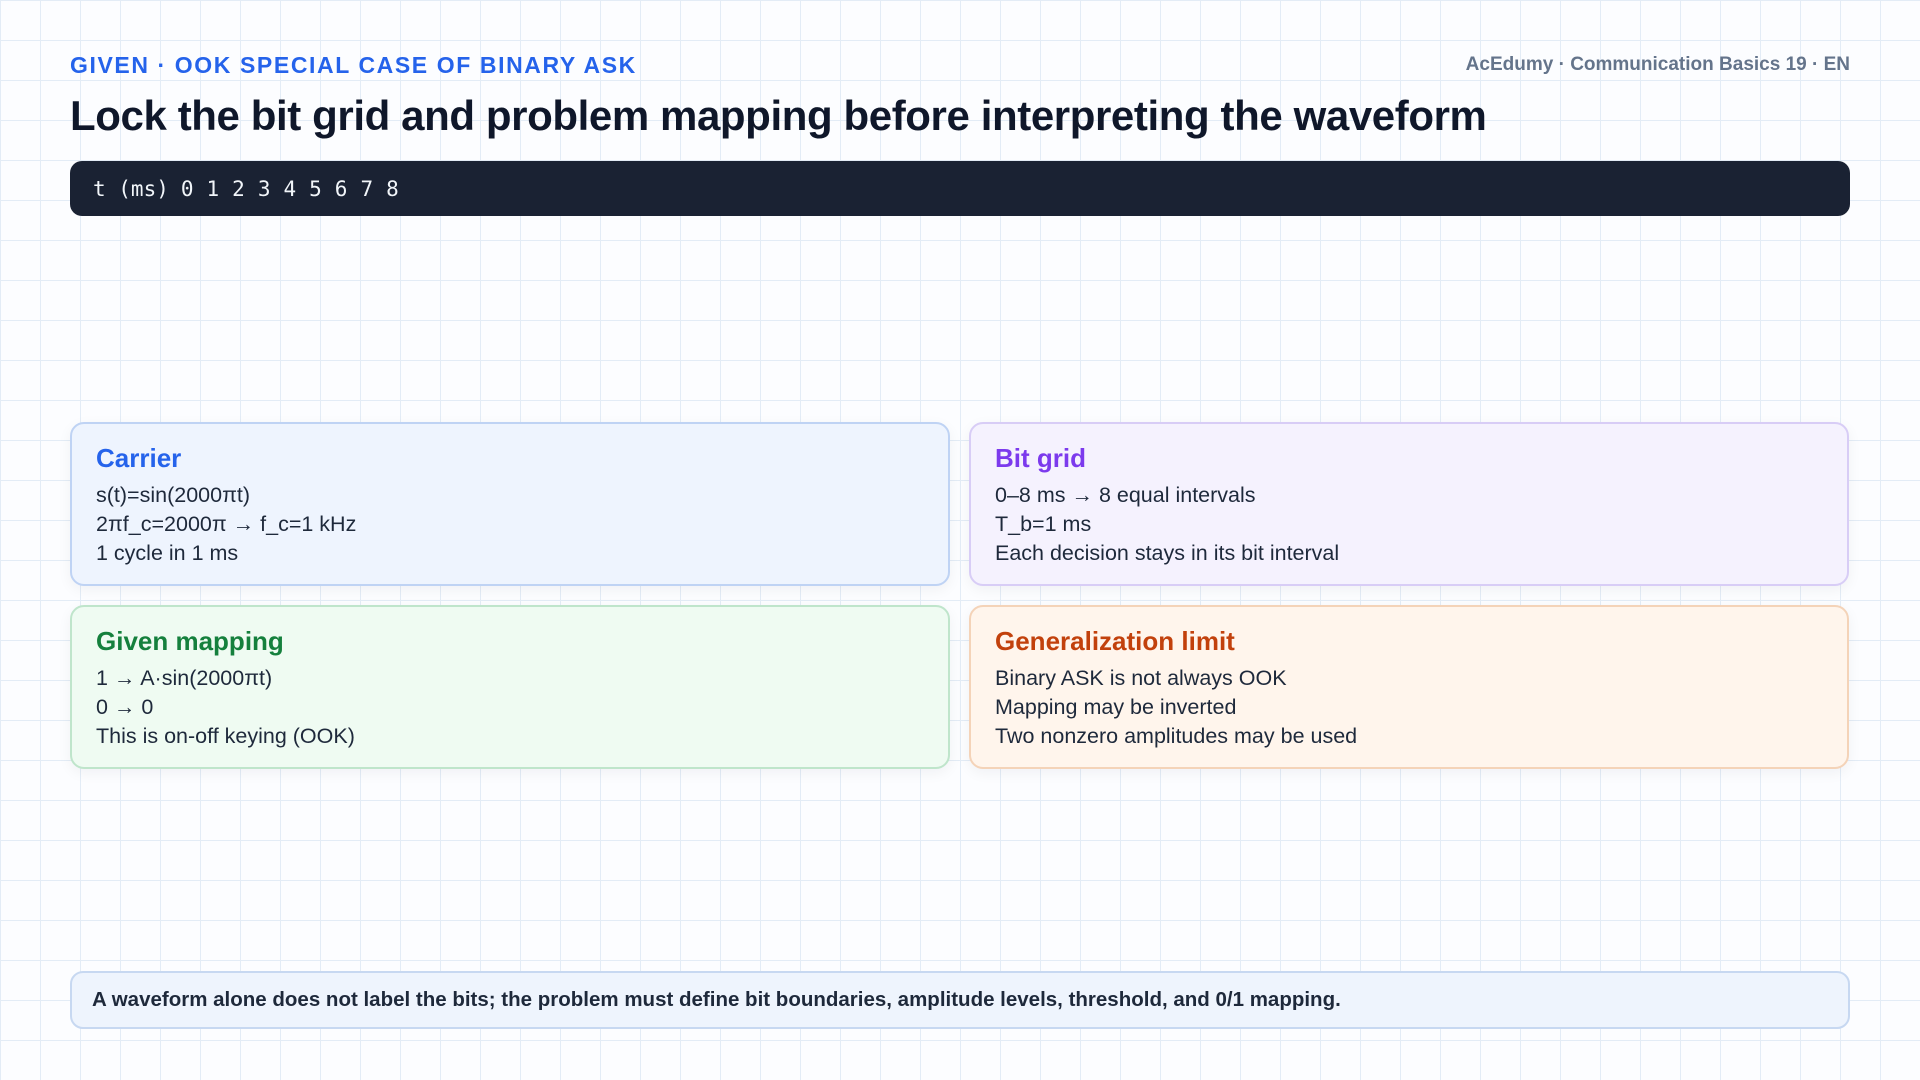  Describe the element at coordinates (1040, 458) in the screenshot. I see `bit-grid-card-title: Bit grid` at that location.